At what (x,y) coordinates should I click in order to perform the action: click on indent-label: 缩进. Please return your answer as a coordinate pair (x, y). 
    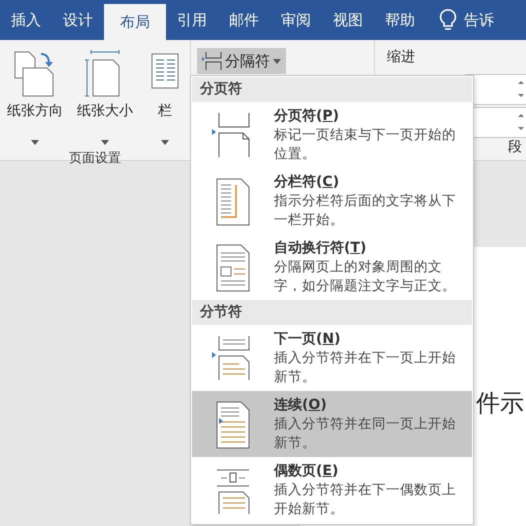
    Looking at the image, I should click on (401, 57).